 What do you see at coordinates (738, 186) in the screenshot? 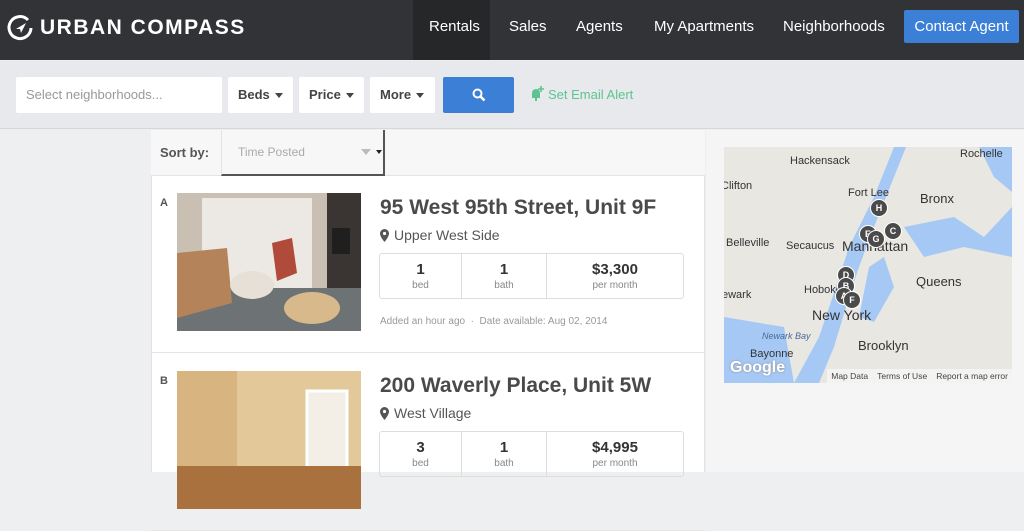
I see `map-label: Clifton` at bounding box center [738, 186].